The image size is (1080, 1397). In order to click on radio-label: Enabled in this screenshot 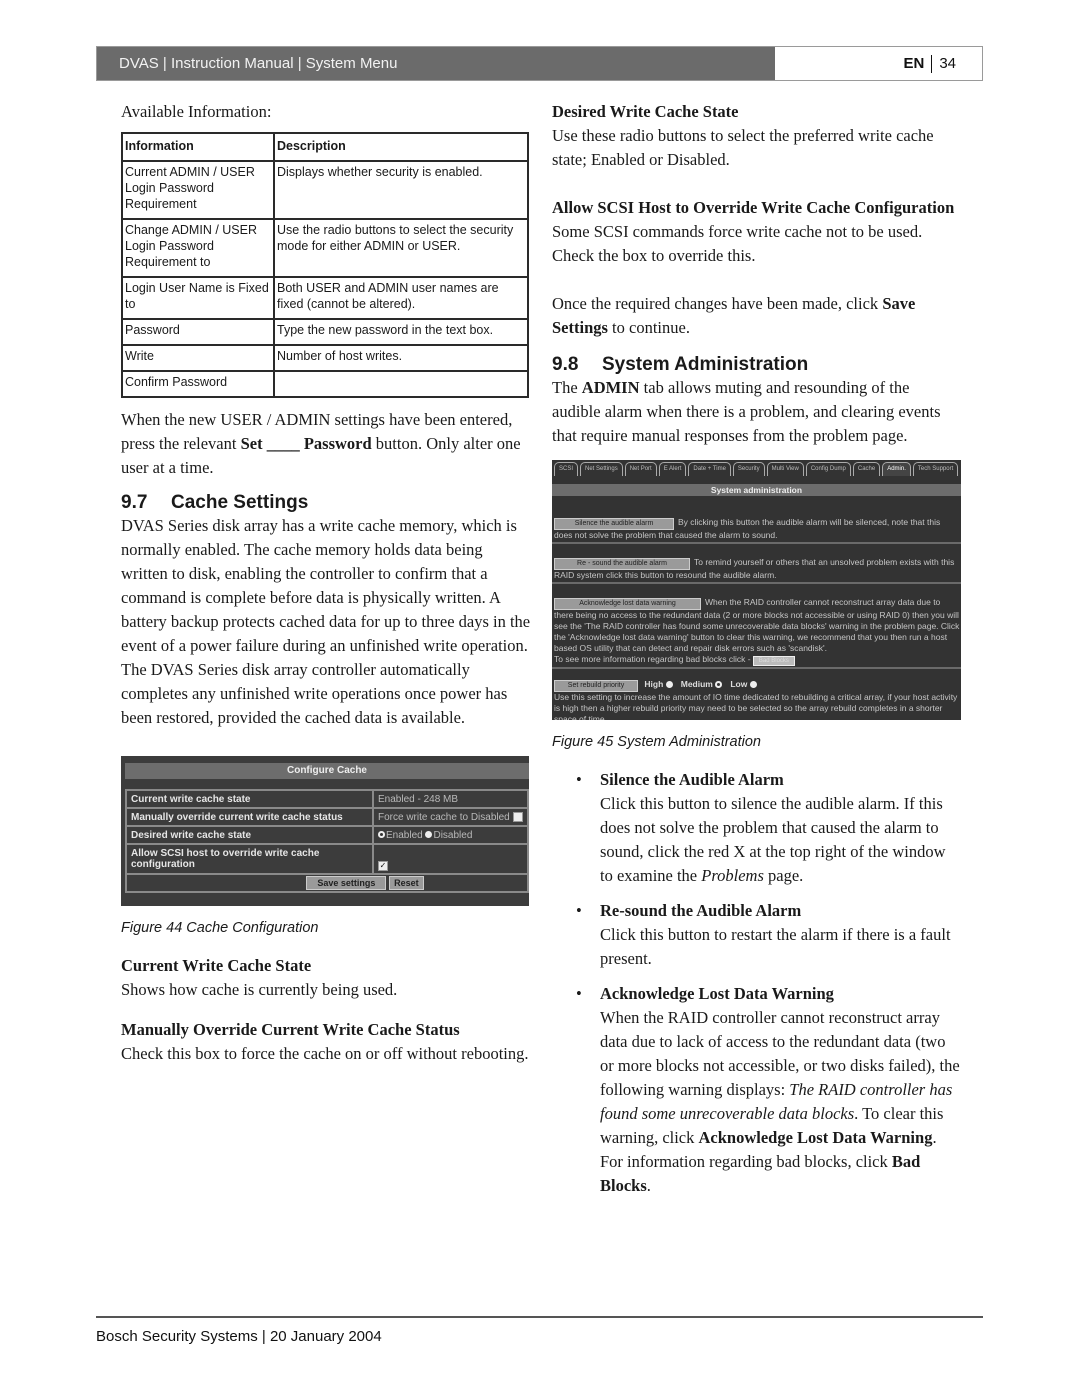, I will do `click(404, 835)`.